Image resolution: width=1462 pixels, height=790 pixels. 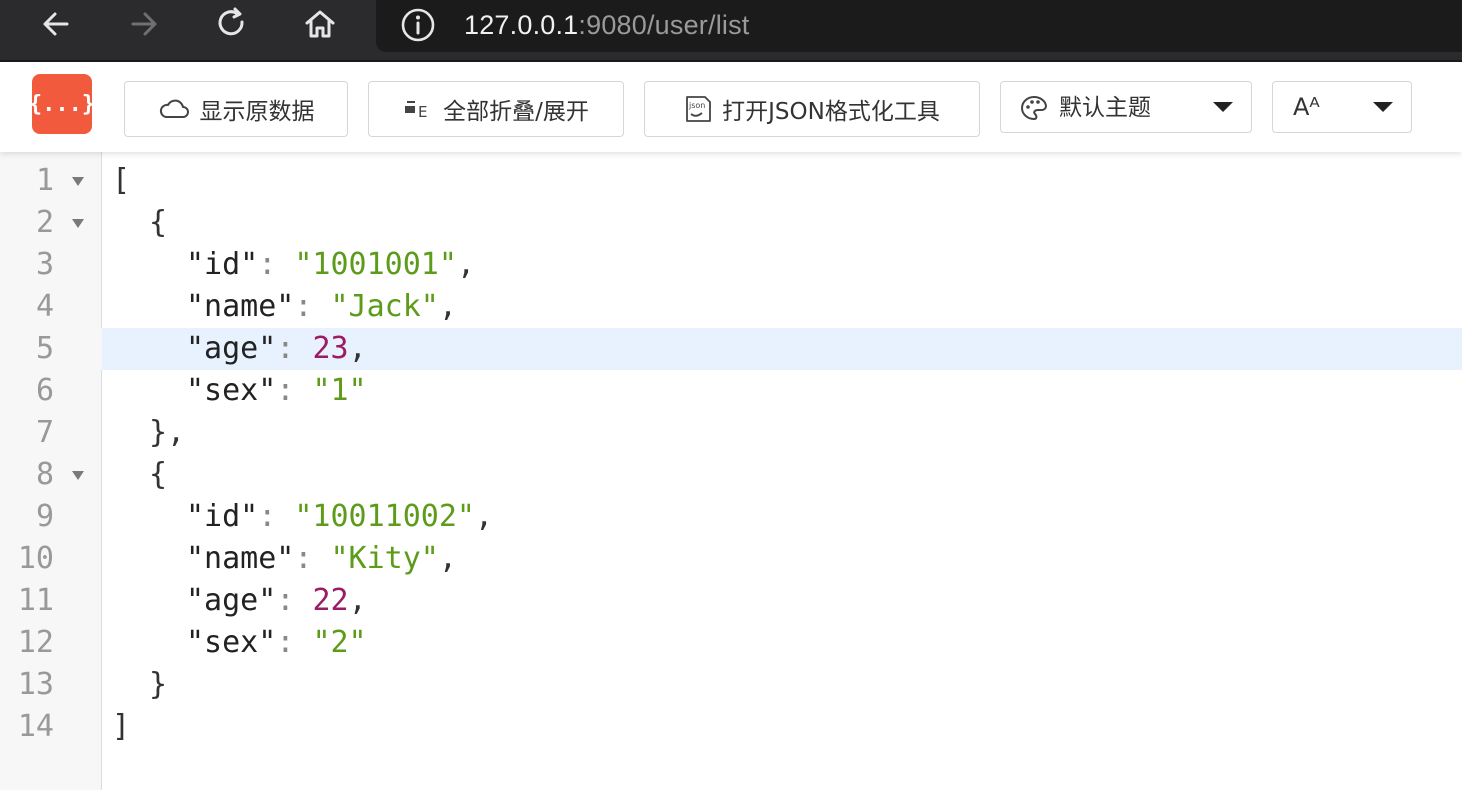 What do you see at coordinates (731, 517) in the screenshot?
I see `code-line: 9 "id": "10011002",` at bounding box center [731, 517].